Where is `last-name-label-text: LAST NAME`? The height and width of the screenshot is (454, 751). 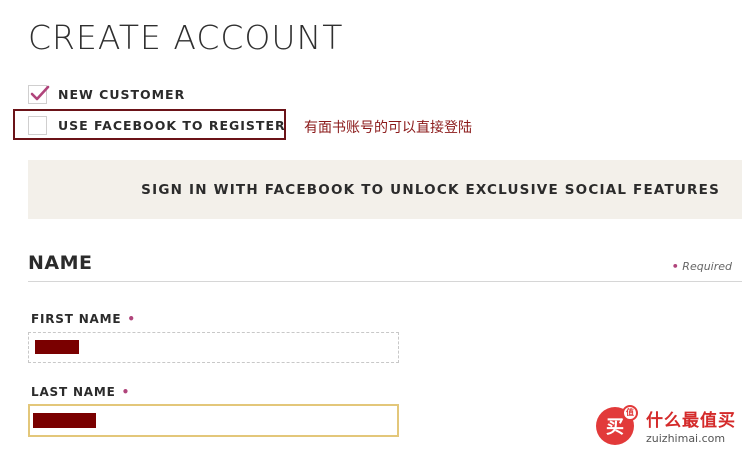 last-name-label-text: LAST NAME is located at coordinates (73, 392).